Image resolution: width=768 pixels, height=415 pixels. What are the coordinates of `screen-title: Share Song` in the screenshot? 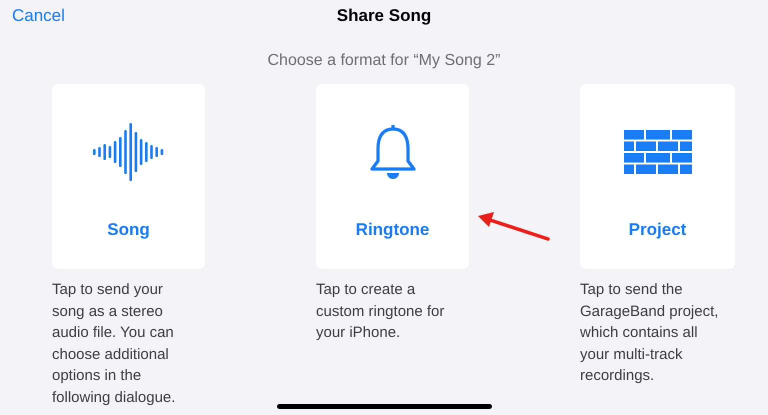 It's located at (384, 16).